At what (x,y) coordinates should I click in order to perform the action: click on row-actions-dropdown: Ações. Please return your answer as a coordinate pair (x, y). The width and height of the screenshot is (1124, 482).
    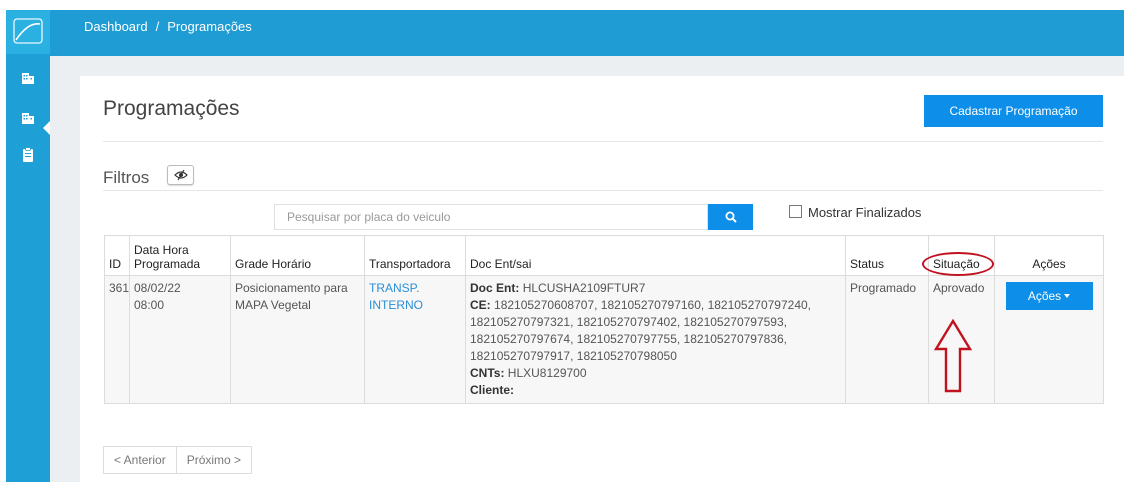
    Looking at the image, I should click on (1049, 296).